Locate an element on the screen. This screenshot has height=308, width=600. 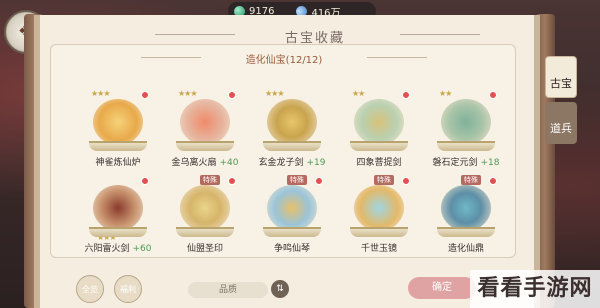
cauldron-icon is located at coordinates (466, 208).